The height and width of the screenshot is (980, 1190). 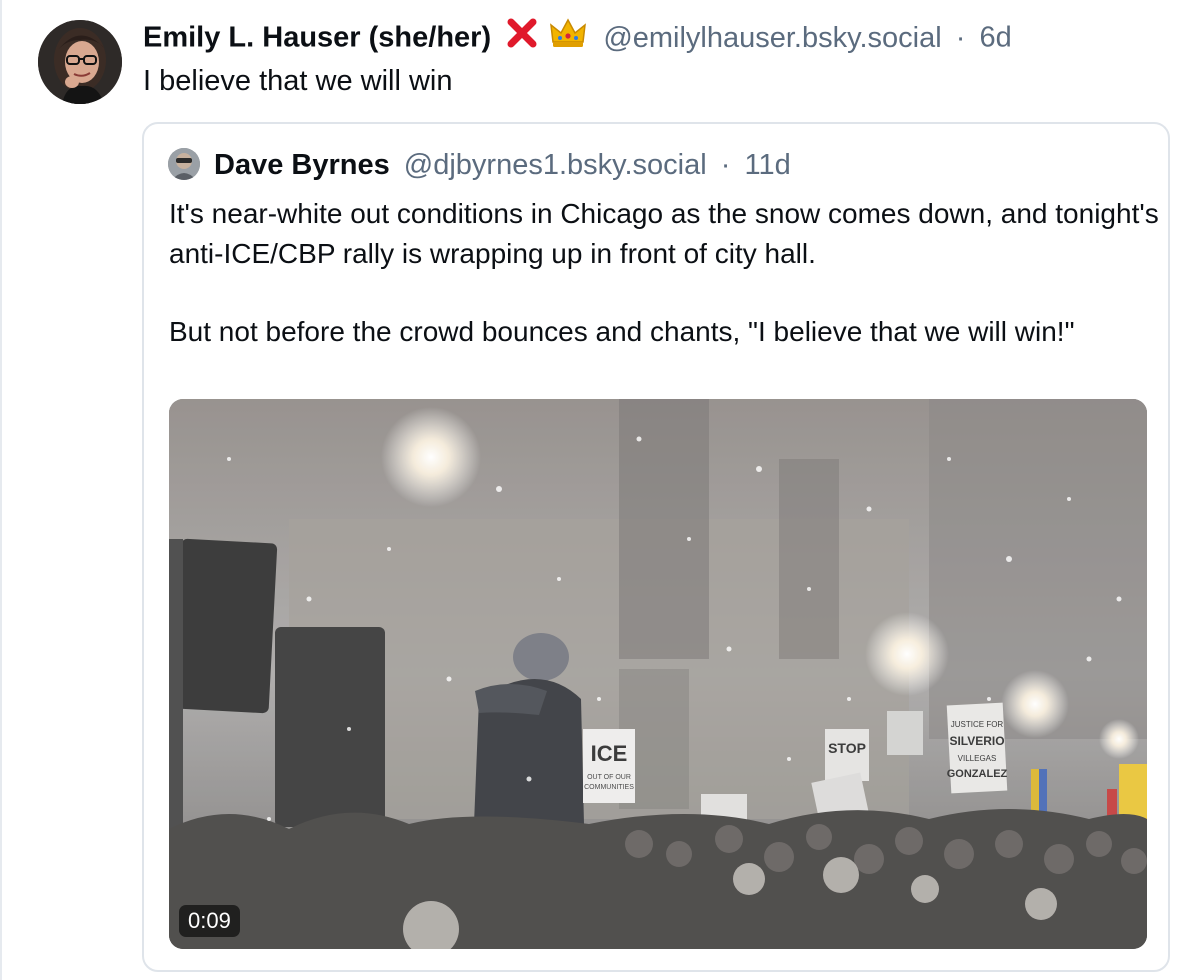 I want to click on quoted-post-header: Dave Byrnes @djbyrnes1.bsky.social · 11d, so click(x=502, y=165).